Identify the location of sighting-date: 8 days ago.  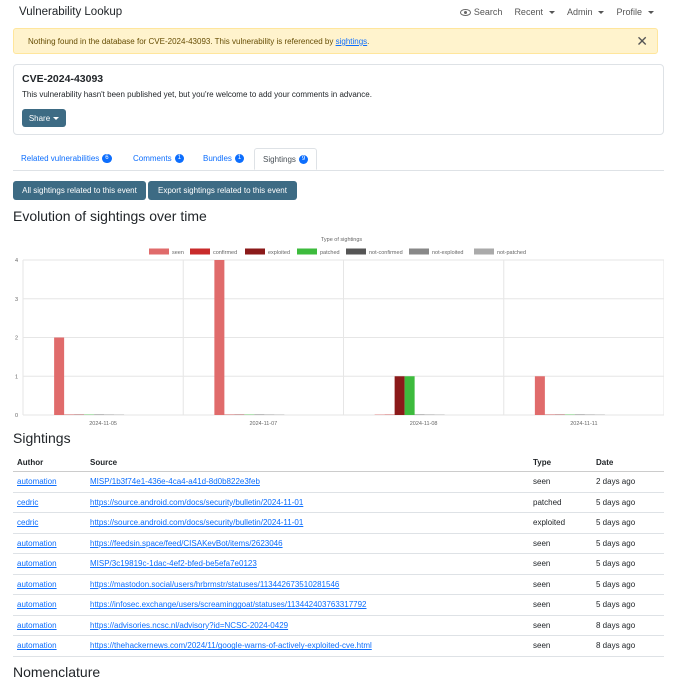
(616, 646).